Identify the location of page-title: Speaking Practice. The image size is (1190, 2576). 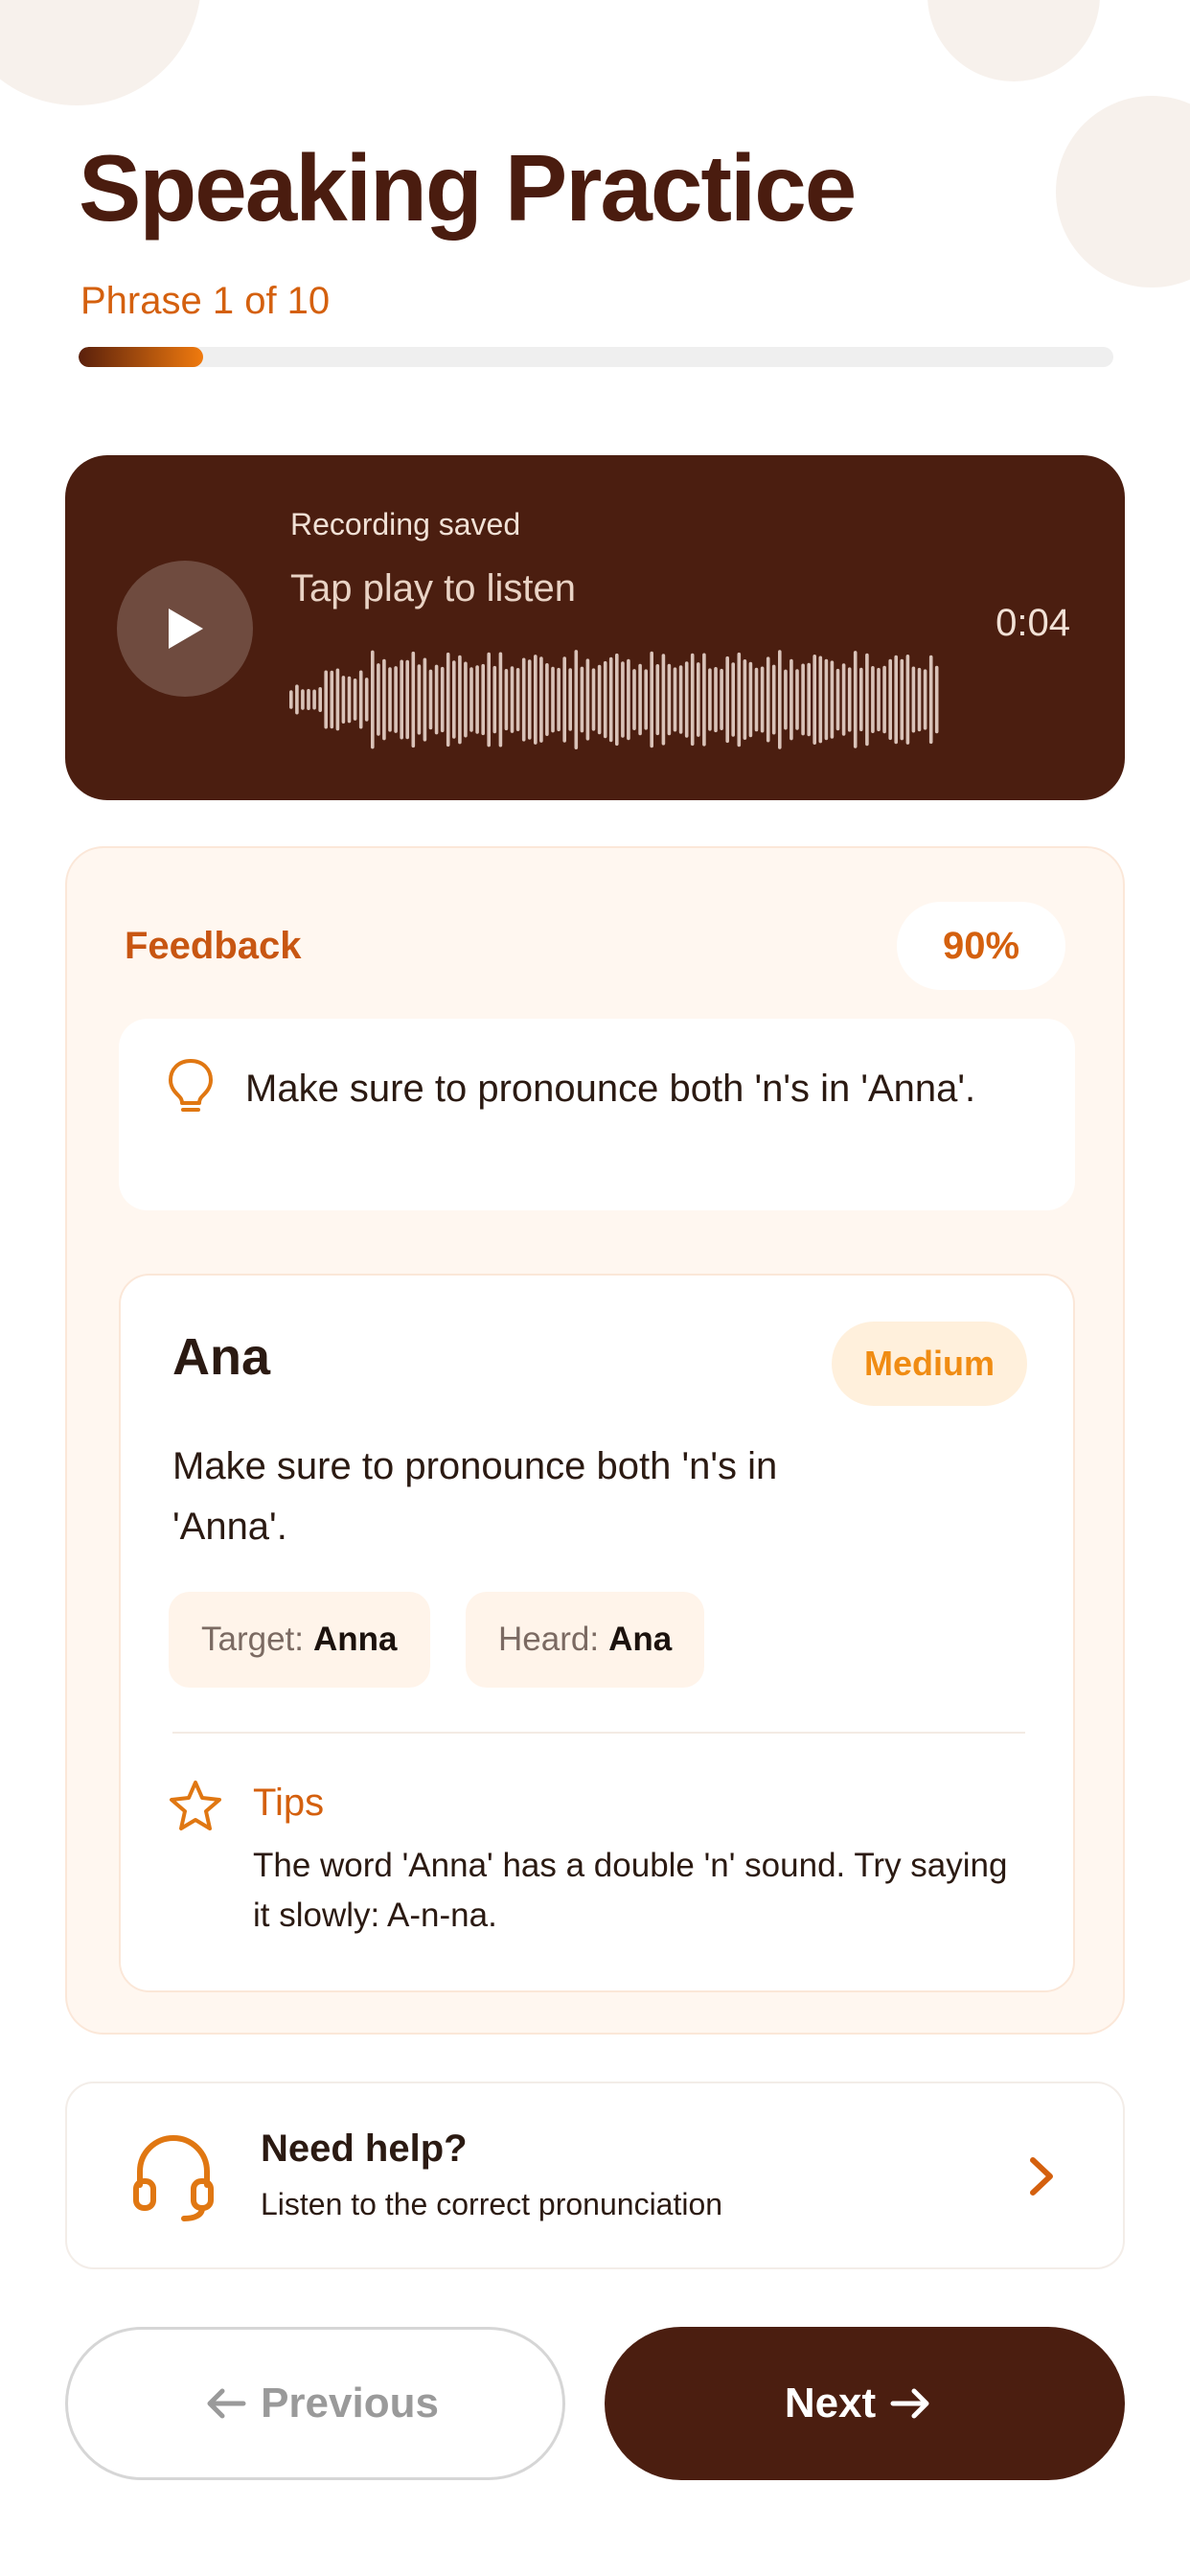
(468, 188).